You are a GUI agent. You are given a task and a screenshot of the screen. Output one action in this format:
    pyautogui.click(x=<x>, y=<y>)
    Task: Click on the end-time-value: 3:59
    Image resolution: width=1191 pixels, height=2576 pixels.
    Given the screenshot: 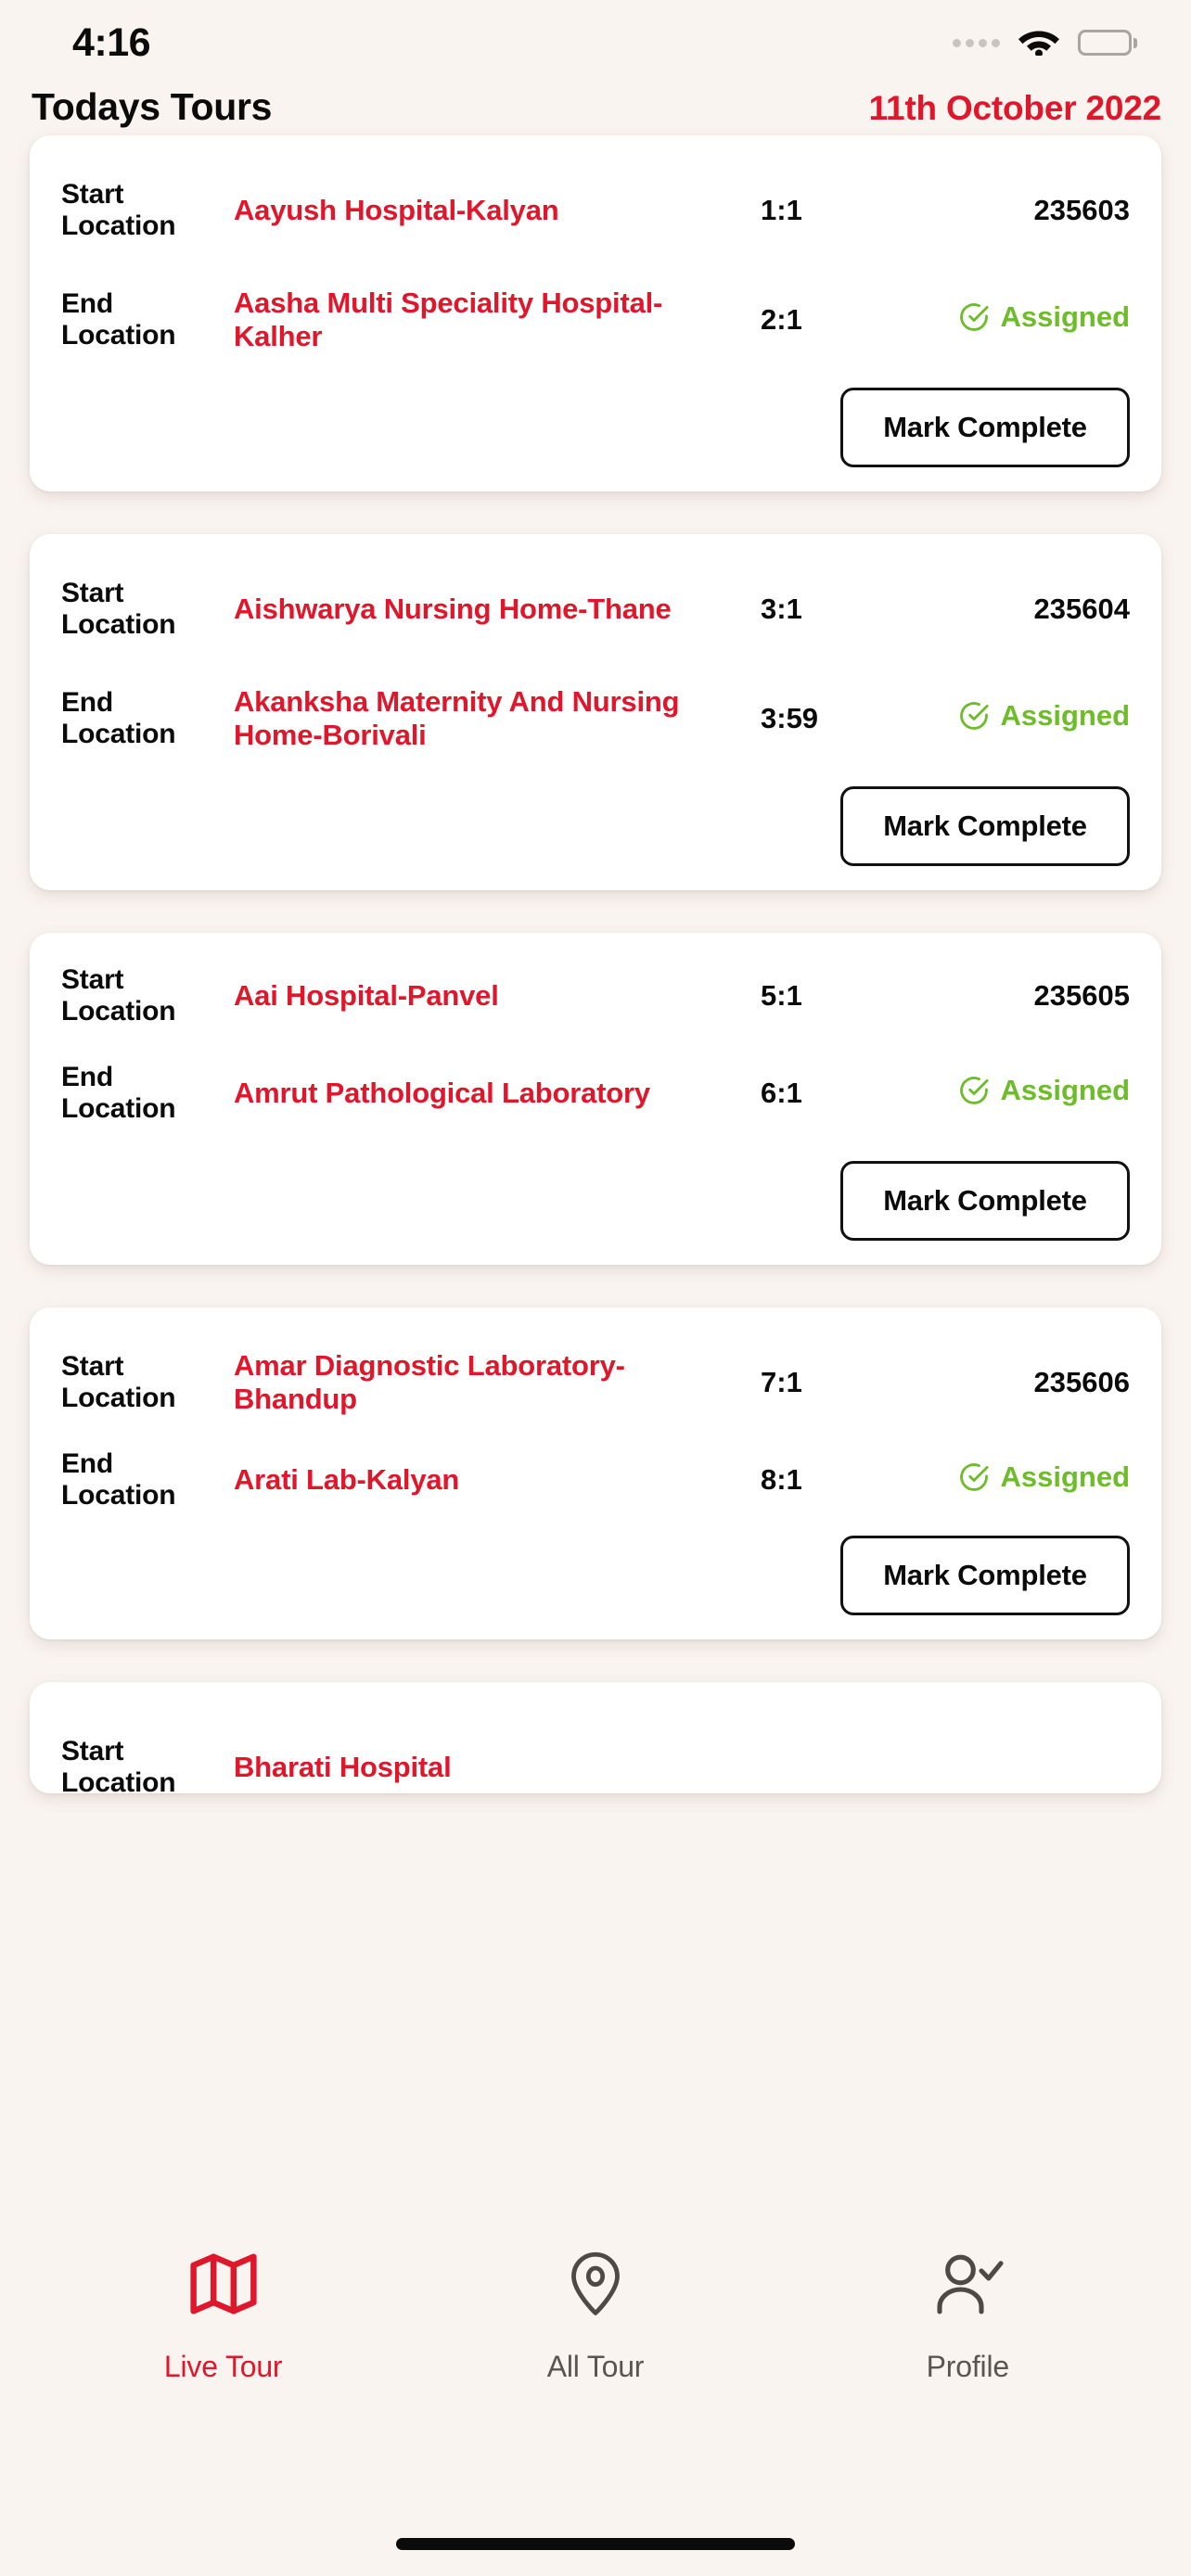 What is the action you would take?
    pyautogui.click(x=790, y=718)
    